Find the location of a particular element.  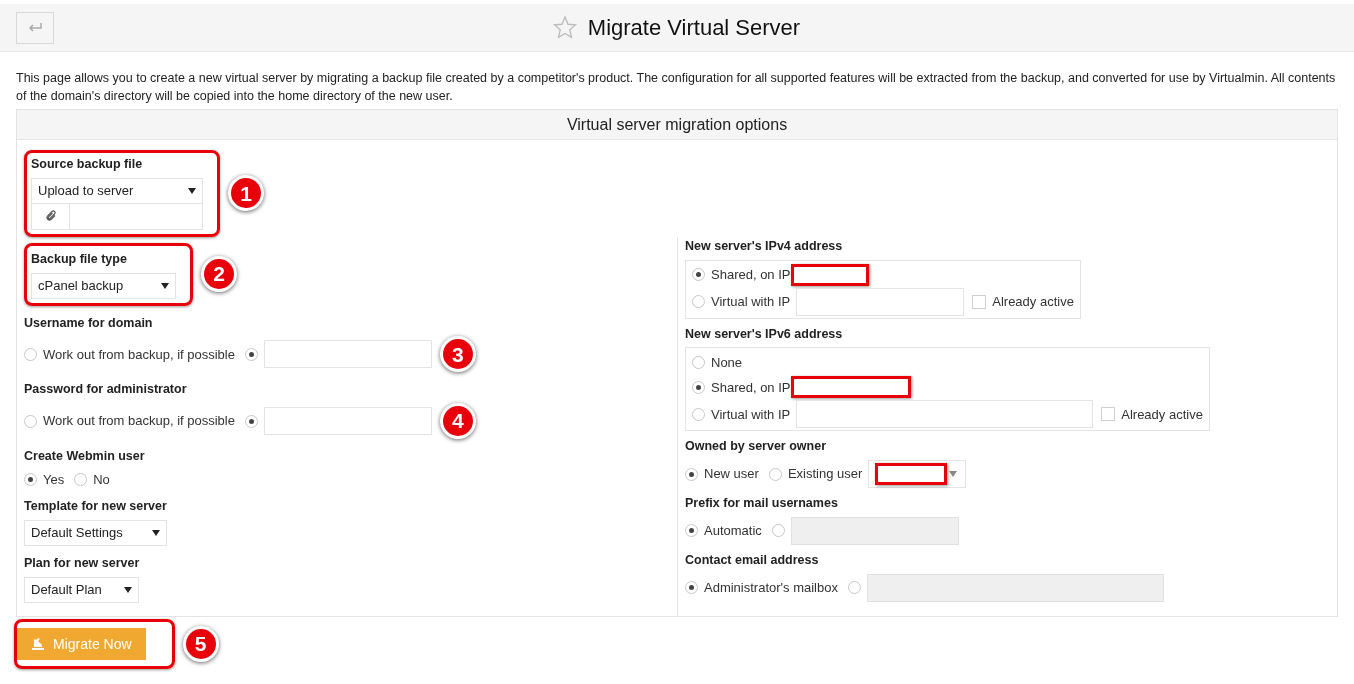

field-label: Password for administrator is located at coordinates (106, 390).